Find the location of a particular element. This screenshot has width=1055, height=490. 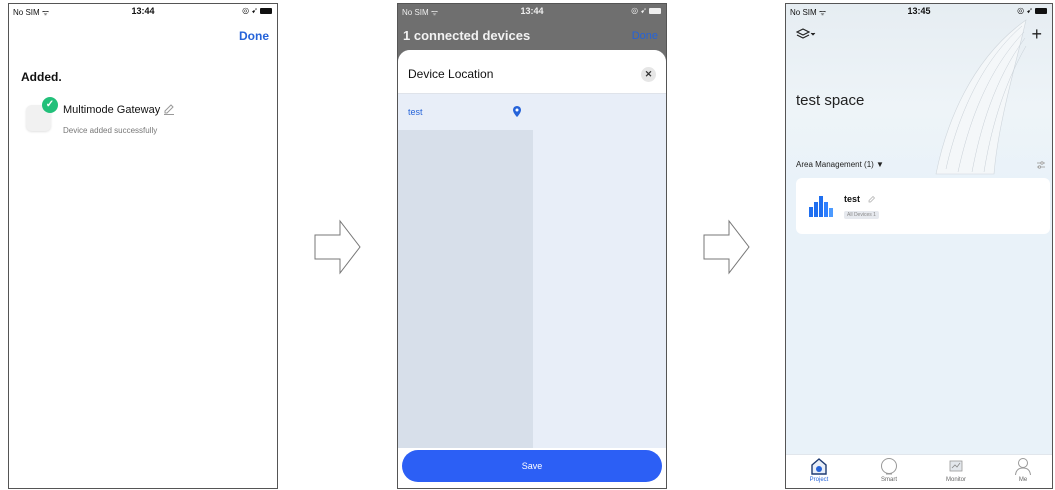

tab-monitor: Monitor is located at coordinates (956, 471).